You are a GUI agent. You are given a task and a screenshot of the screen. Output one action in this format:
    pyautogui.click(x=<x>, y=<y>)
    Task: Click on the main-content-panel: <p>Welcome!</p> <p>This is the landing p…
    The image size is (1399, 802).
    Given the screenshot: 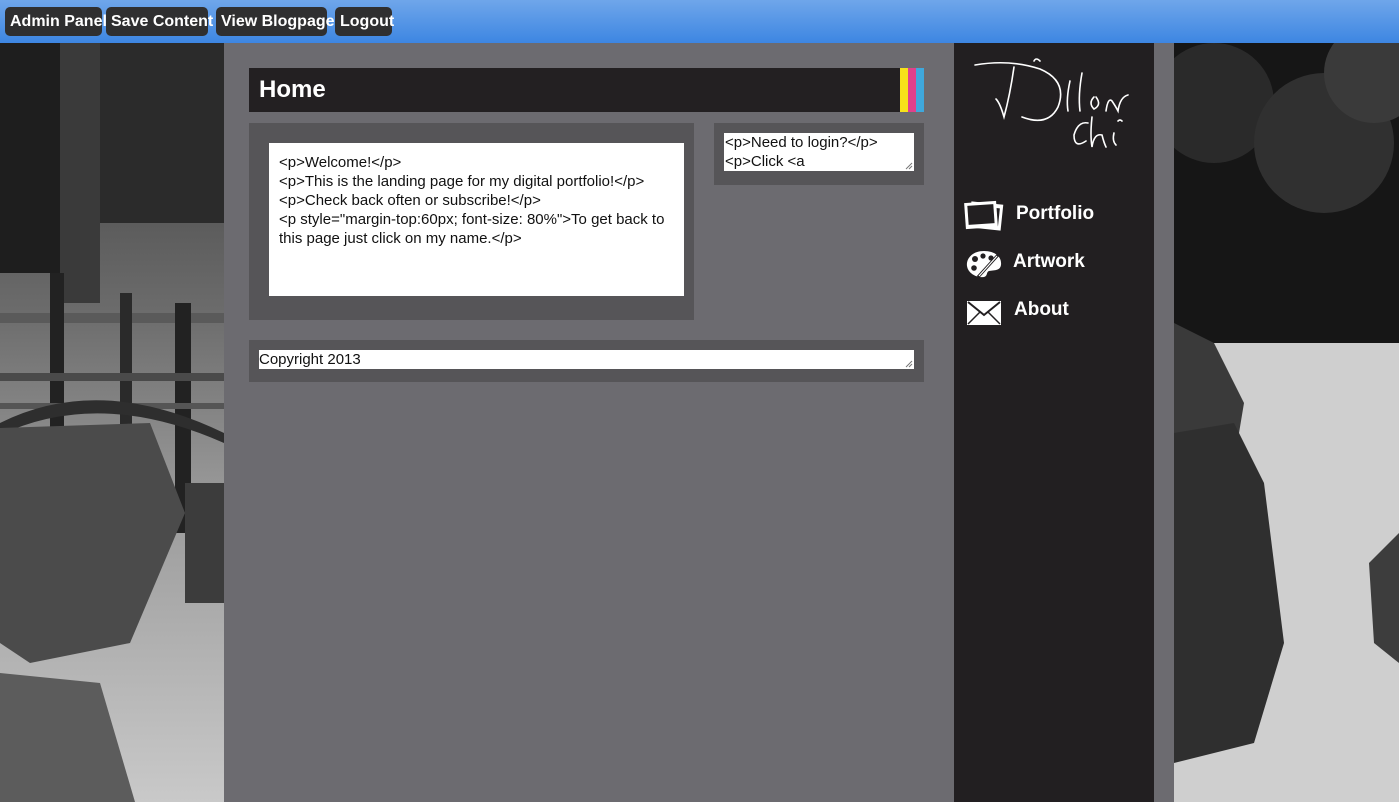 What is the action you would take?
    pyautogui.click(x=471, y=221)
    